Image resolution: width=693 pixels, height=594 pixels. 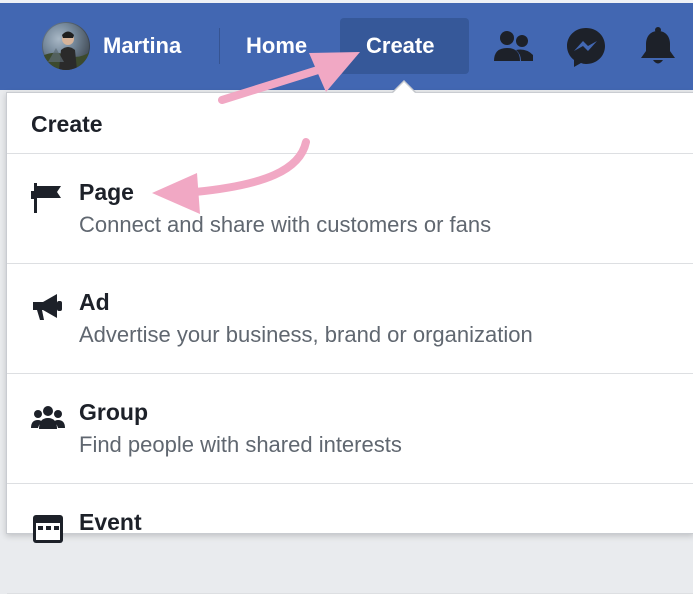 I want to click on window-edge, so click(x=346, y=1).